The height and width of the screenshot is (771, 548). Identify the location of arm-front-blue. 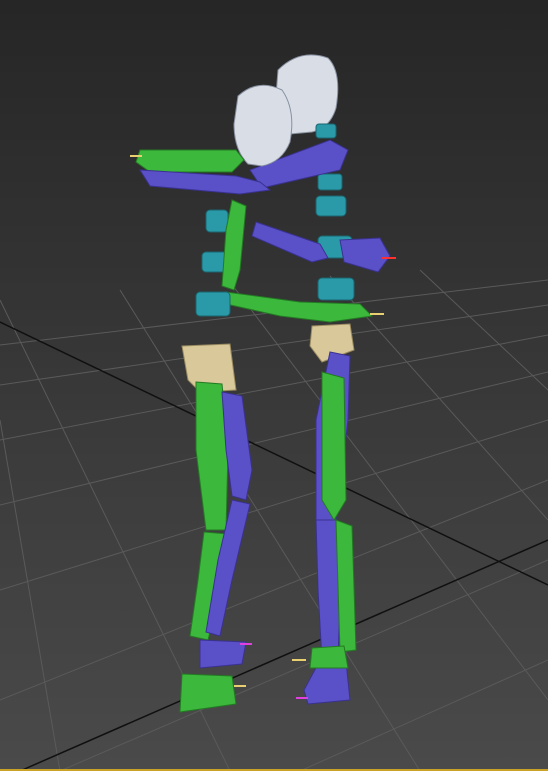
(205, 182).